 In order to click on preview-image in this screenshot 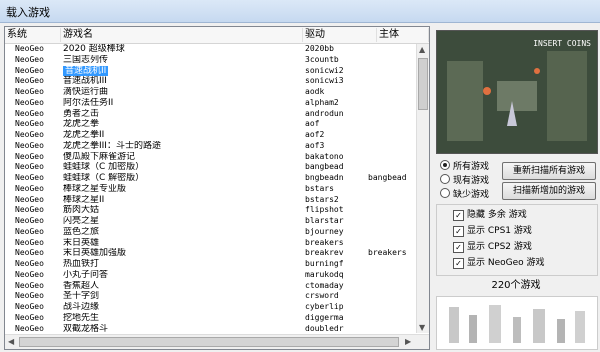, I will do `click(517, 92)`.